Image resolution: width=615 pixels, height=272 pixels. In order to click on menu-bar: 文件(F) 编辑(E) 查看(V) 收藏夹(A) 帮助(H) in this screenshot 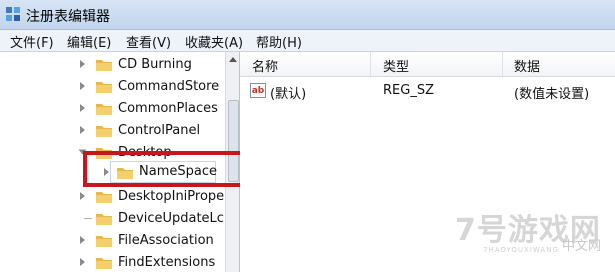, I will do `click(307, 41)`.